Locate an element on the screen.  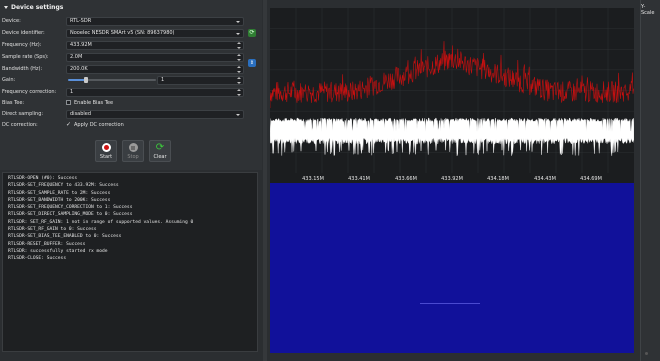
frequency-label: Frequency (Hz): is located at coordinates (22, 45).